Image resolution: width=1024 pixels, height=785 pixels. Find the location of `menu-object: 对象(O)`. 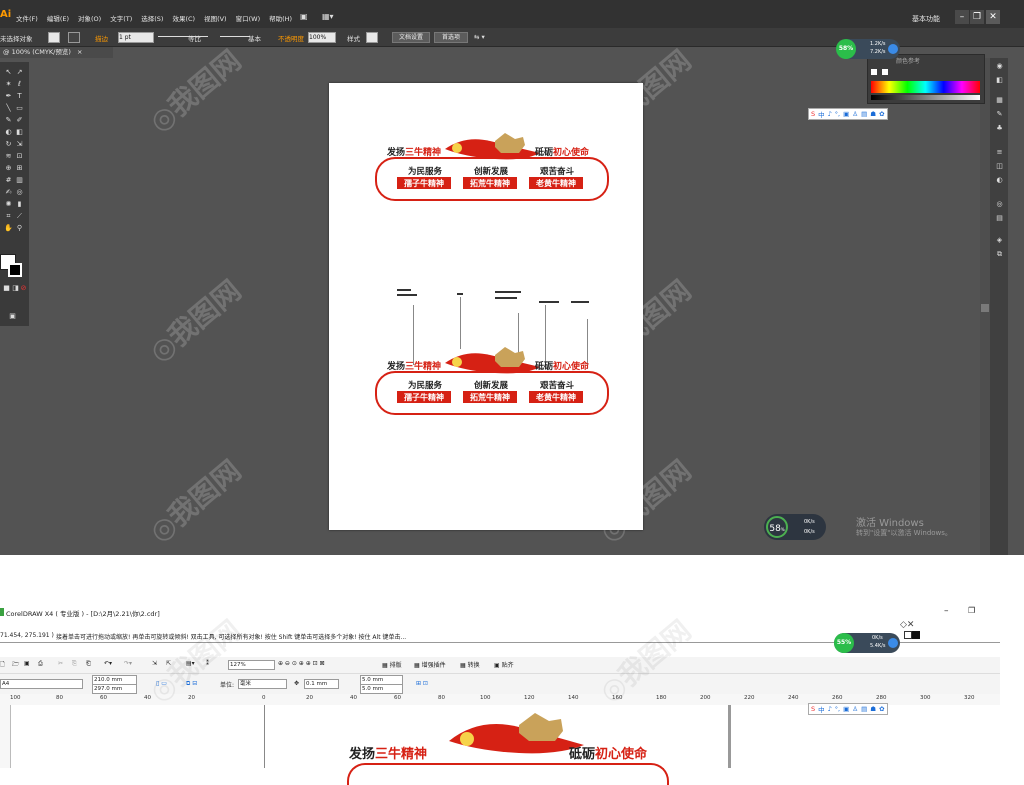

menu-object: 对象(O) is located at coordinates (89, 18).